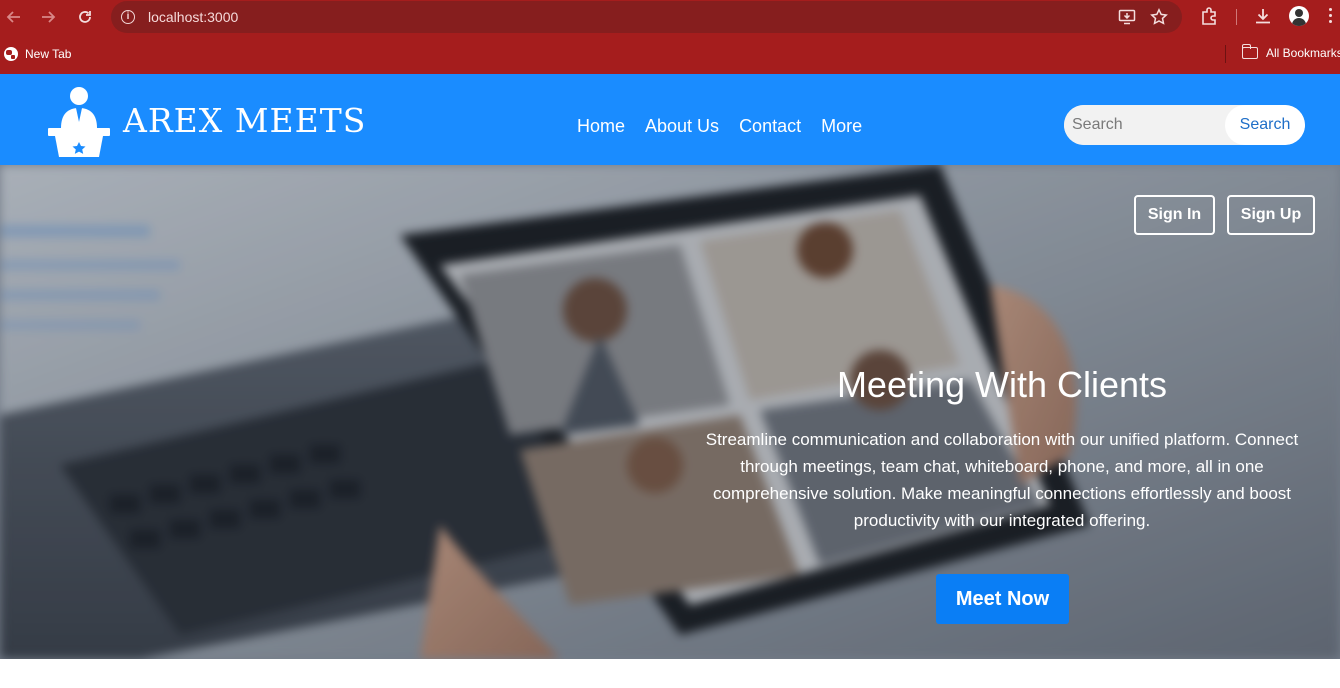  I want to click on address-bar: i localhost:3000, so click(646, 17).